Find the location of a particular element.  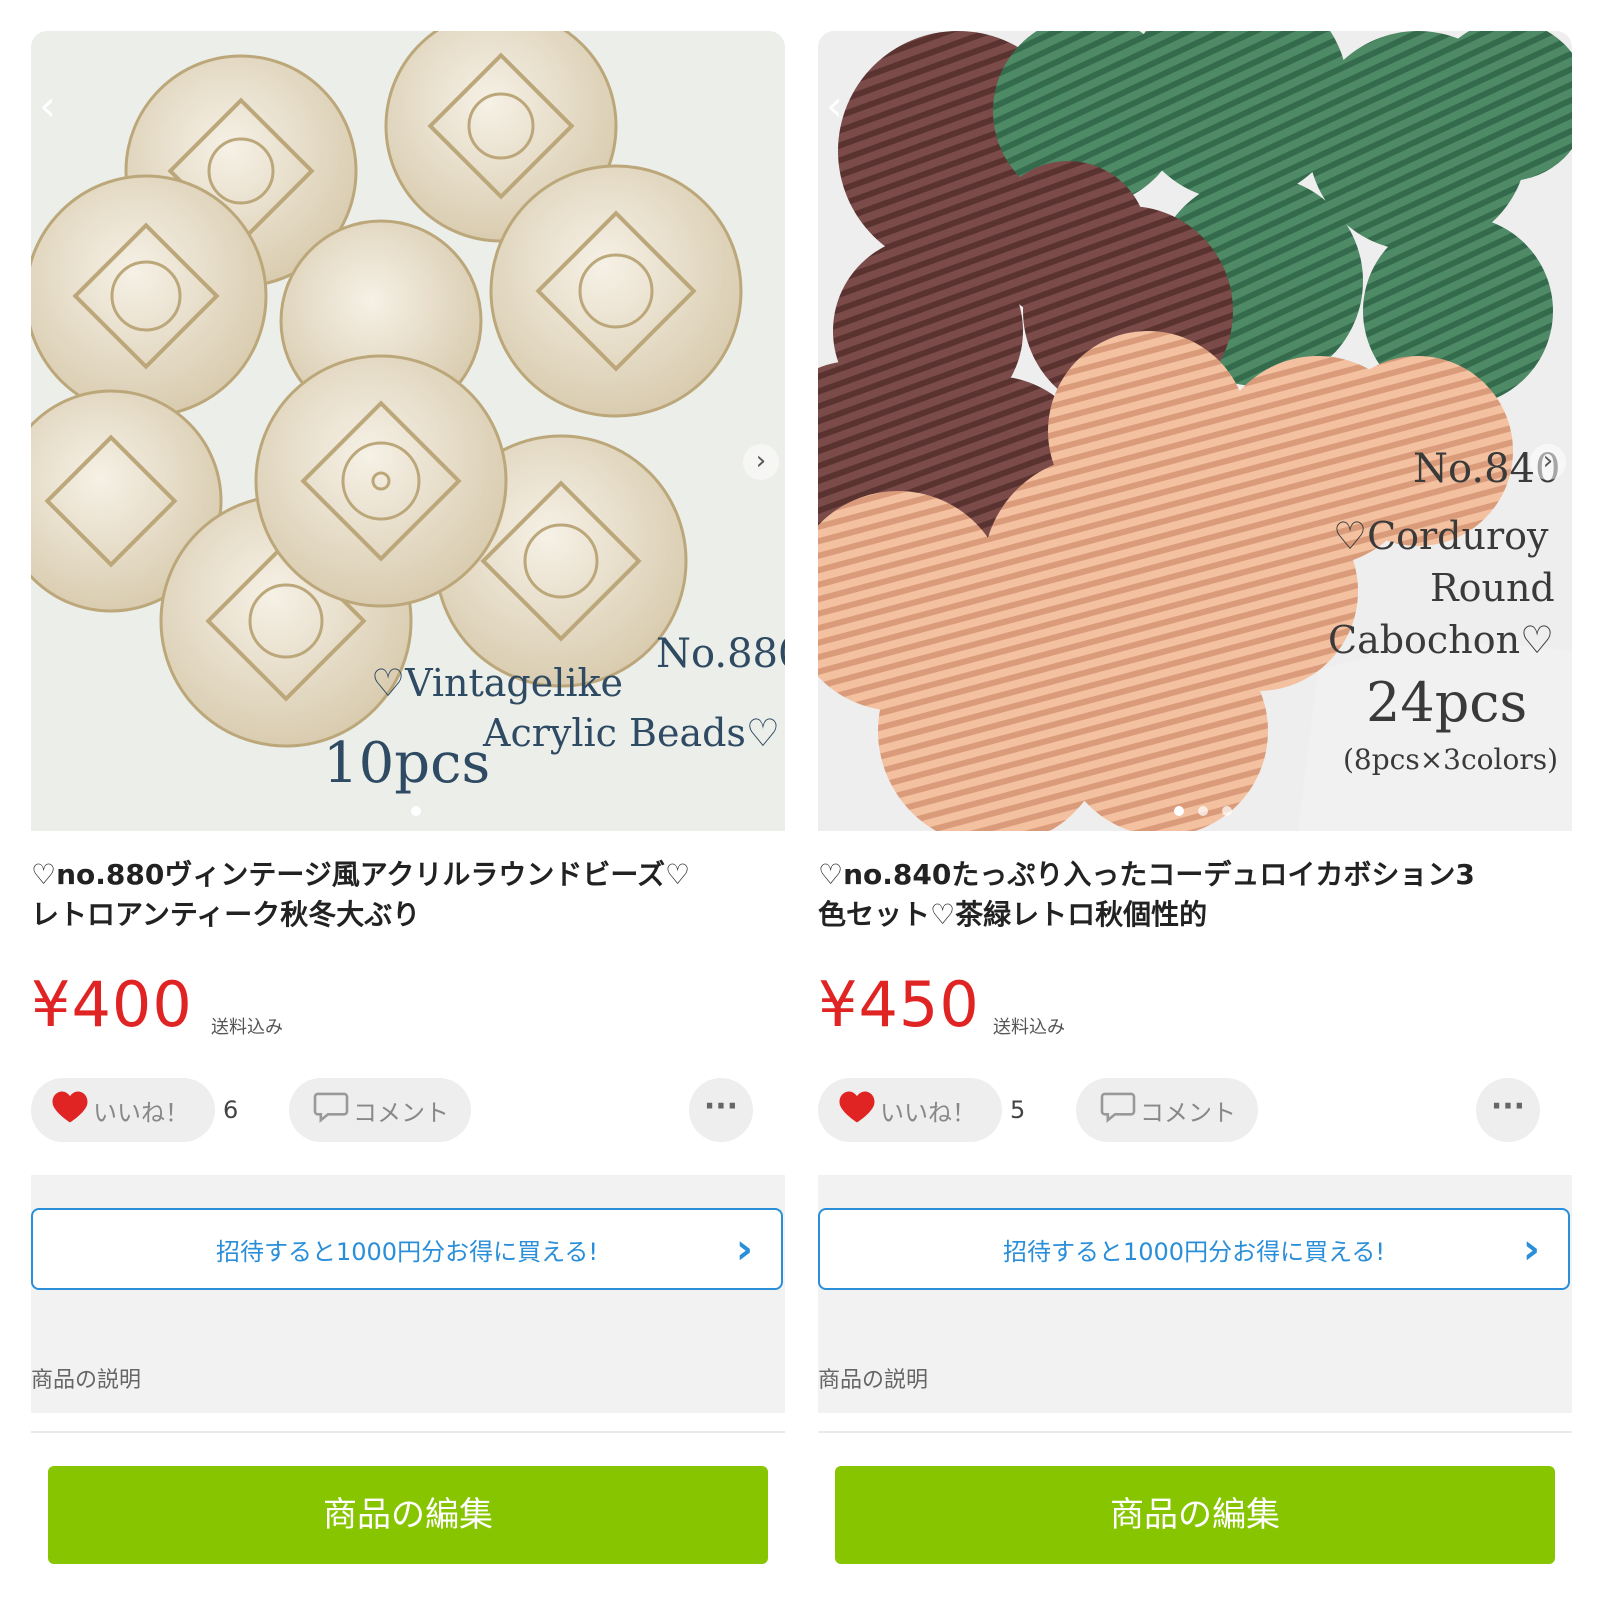

overlay-line2: Acrylic Beads♡ is located at coordinates (631, 733).